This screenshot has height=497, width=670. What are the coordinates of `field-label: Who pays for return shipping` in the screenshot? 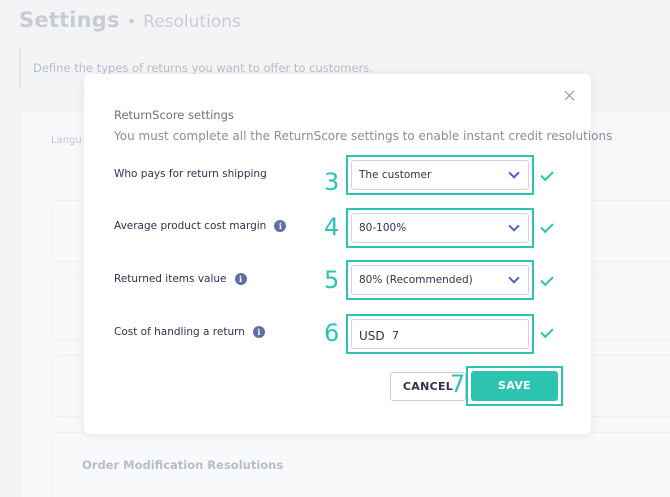 It's located at (190, 174).